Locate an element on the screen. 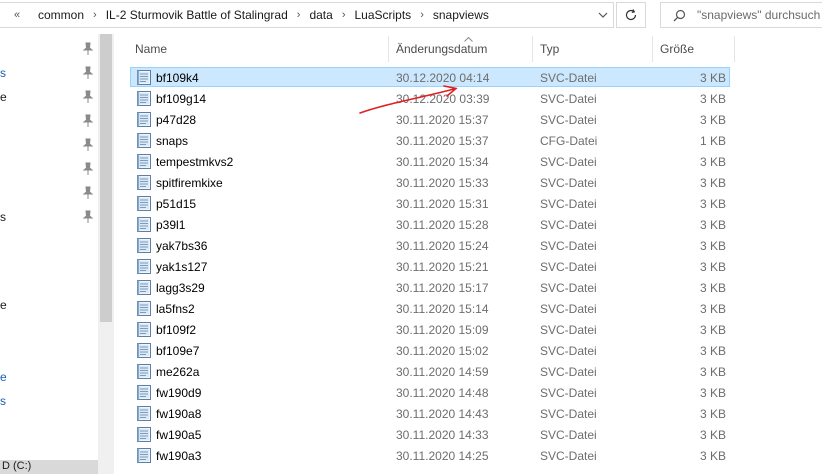 The image size is (822, 474). file-row: lagg3s29 30.11.2020 15:17 SVC-Datei 3 KB is located at coordinates (430, 287).